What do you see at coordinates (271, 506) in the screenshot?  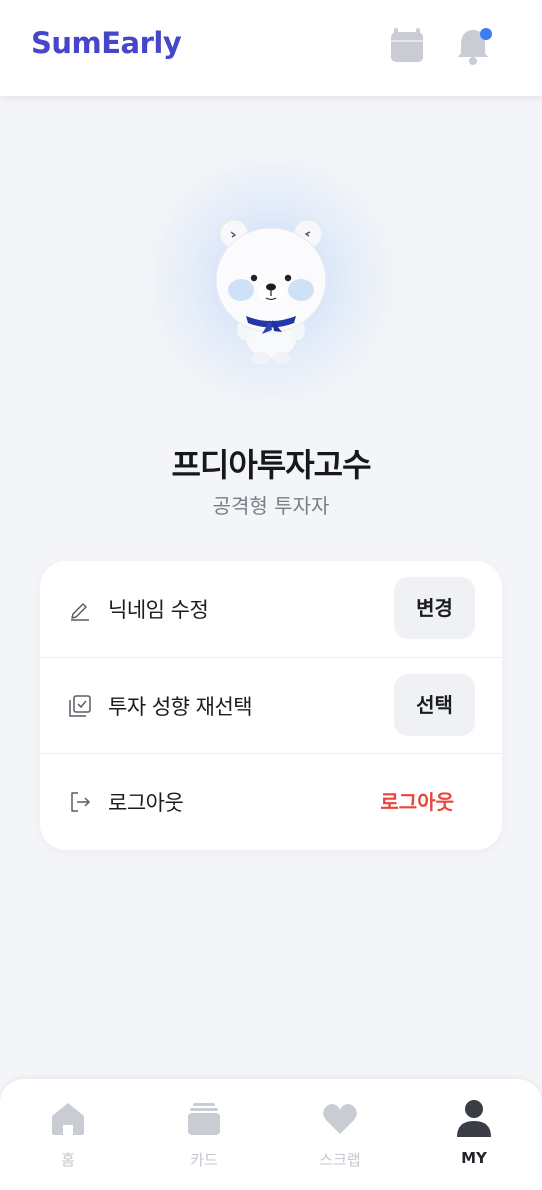 I see `investor-type-label: 공격형 투자자` at bounding box center [271, 506].